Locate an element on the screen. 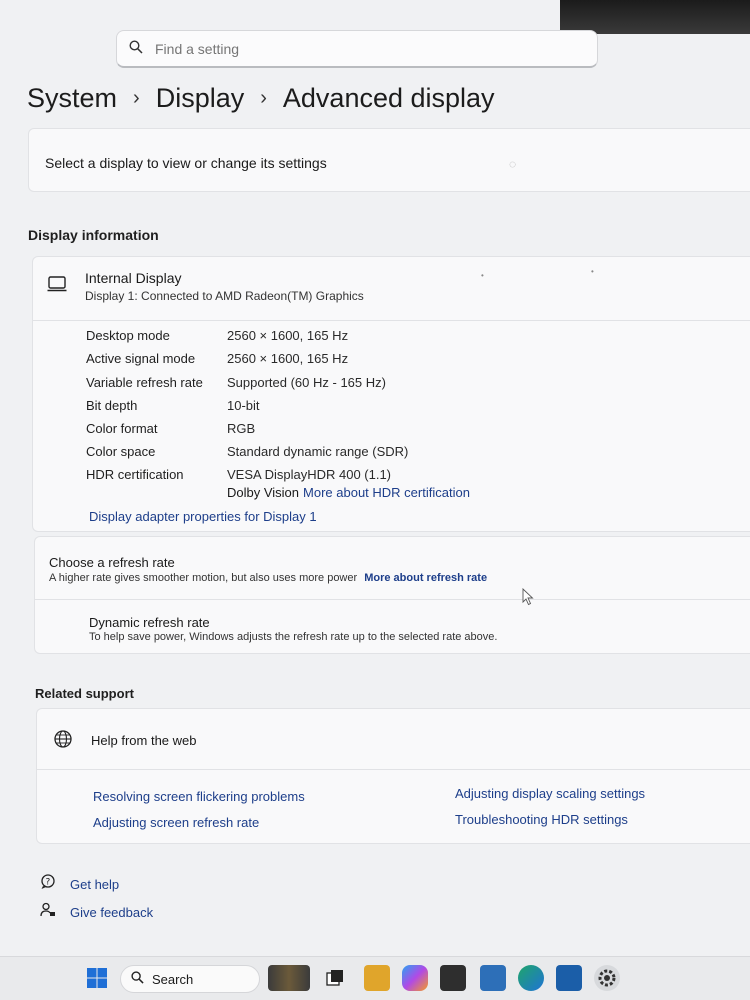 This screenshot has height=1000, width=750. get-help-icon: ? is located at coordinates (51, 884).